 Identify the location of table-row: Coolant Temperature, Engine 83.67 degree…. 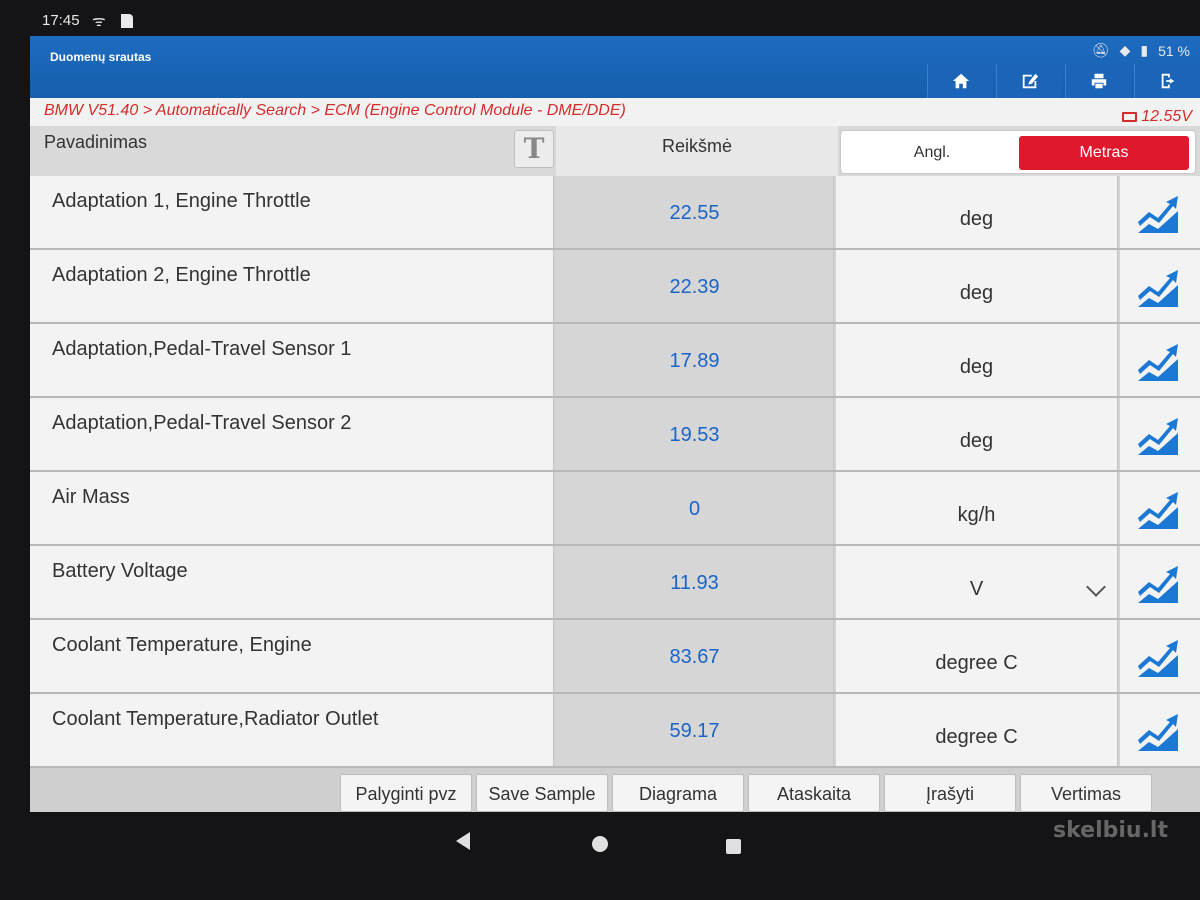
(615, 657).